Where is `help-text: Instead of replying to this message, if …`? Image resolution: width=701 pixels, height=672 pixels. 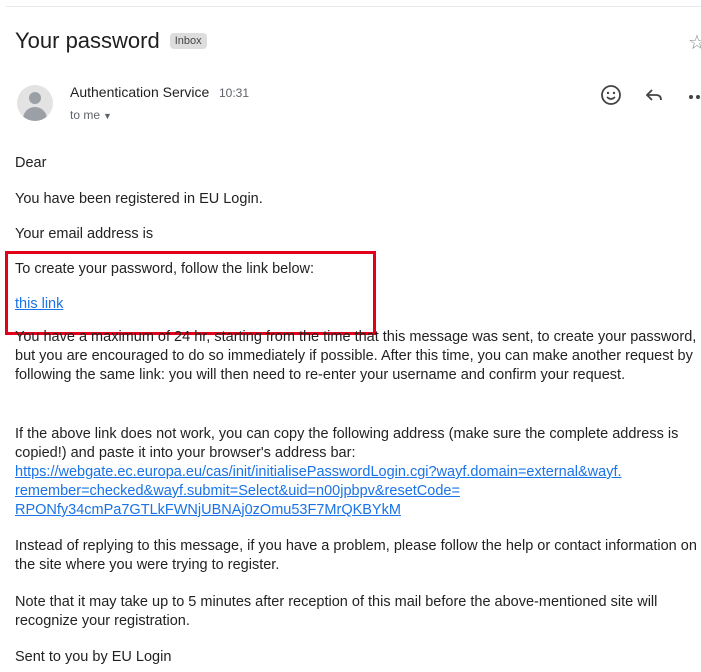
help-text: Instead of replying to this message, if … is located at coordinates (356, 555).